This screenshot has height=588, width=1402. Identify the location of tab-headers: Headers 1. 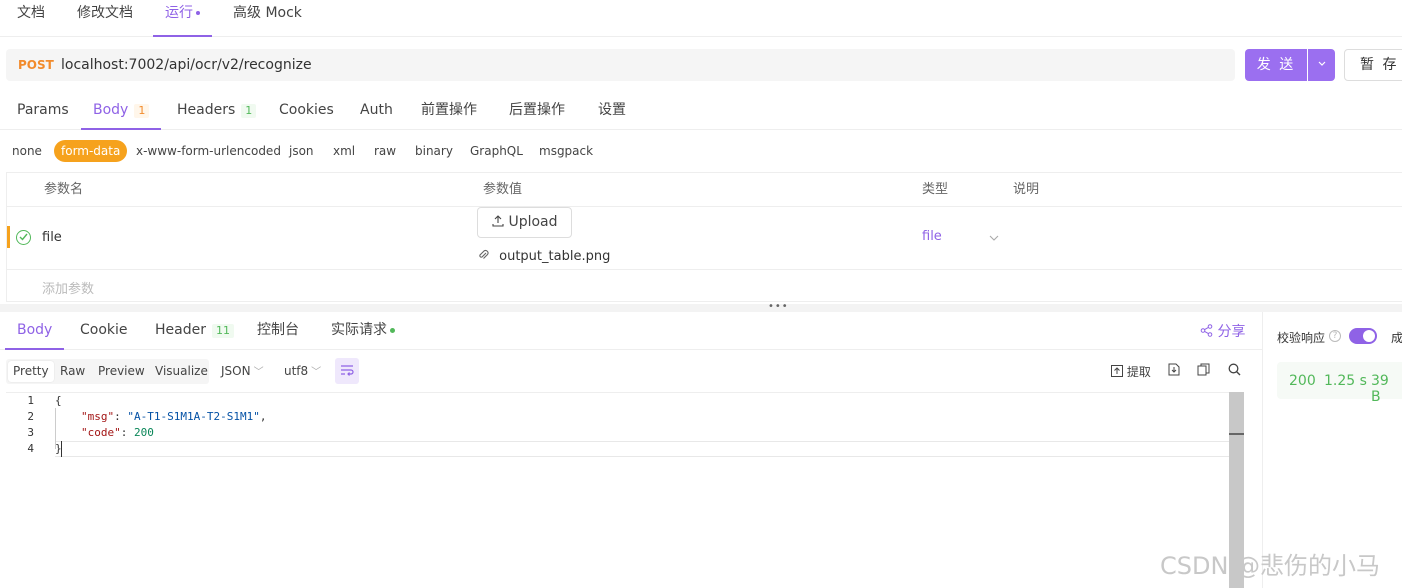
(217, 110).